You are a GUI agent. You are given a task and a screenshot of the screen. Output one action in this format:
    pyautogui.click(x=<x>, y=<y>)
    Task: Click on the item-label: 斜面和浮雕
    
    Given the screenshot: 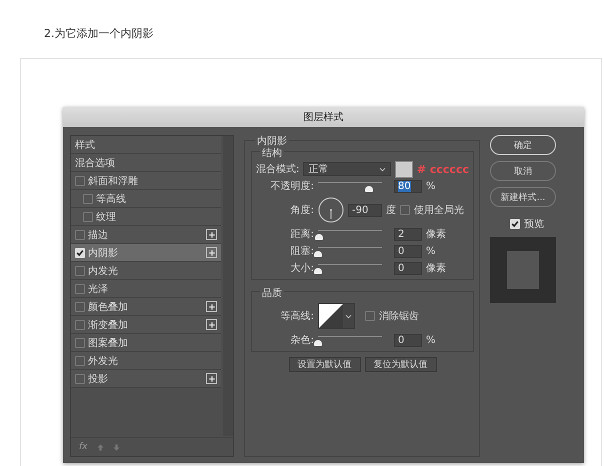 What is the action you would take?
    pyautogui.click(x=113, y=181)
    